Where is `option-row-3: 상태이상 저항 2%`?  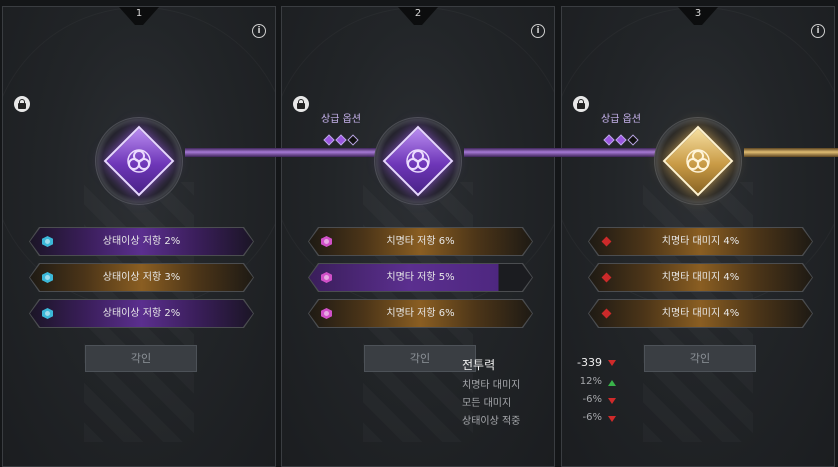 option-row-3: 상태이상 저항 2% is located at coordinates (141, 313).